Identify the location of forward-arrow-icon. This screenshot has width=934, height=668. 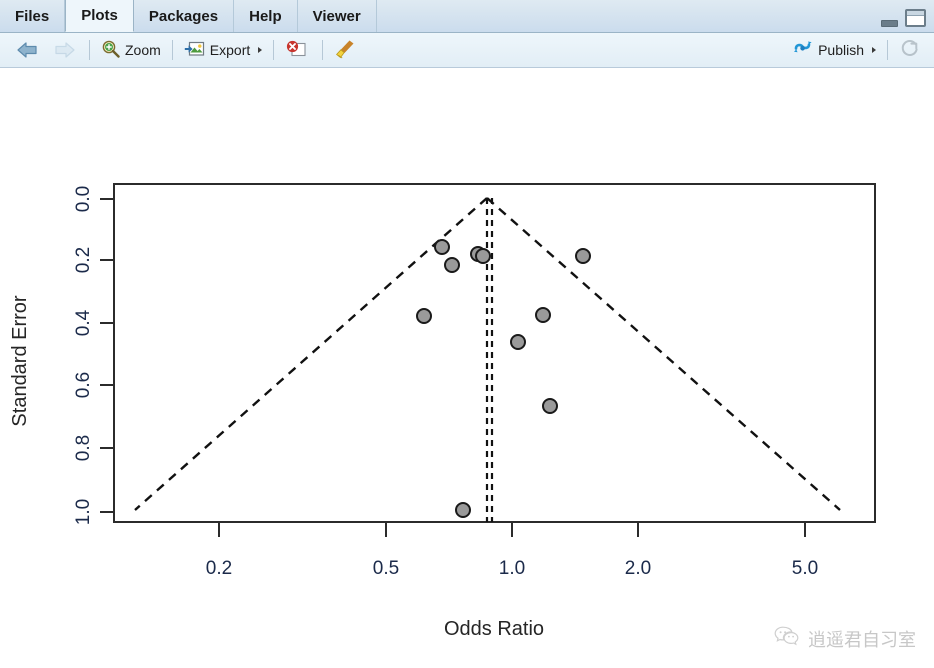
(65, 50).